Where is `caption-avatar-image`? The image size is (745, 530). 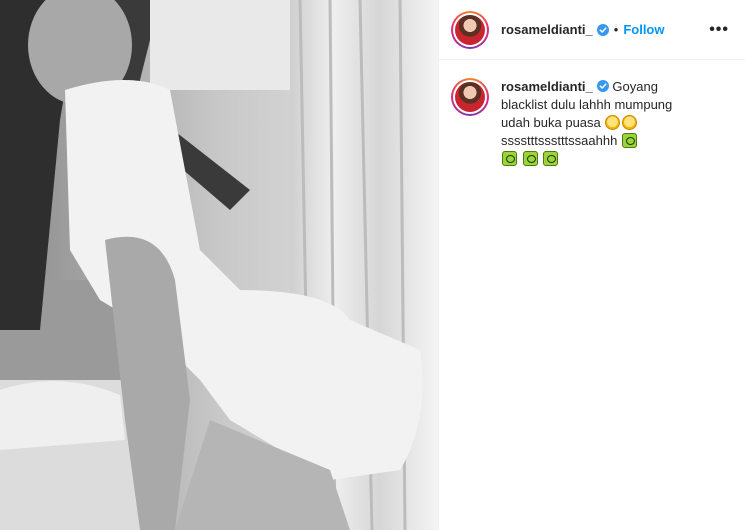 caption-avatar-image is located at coordinates (470, 97).